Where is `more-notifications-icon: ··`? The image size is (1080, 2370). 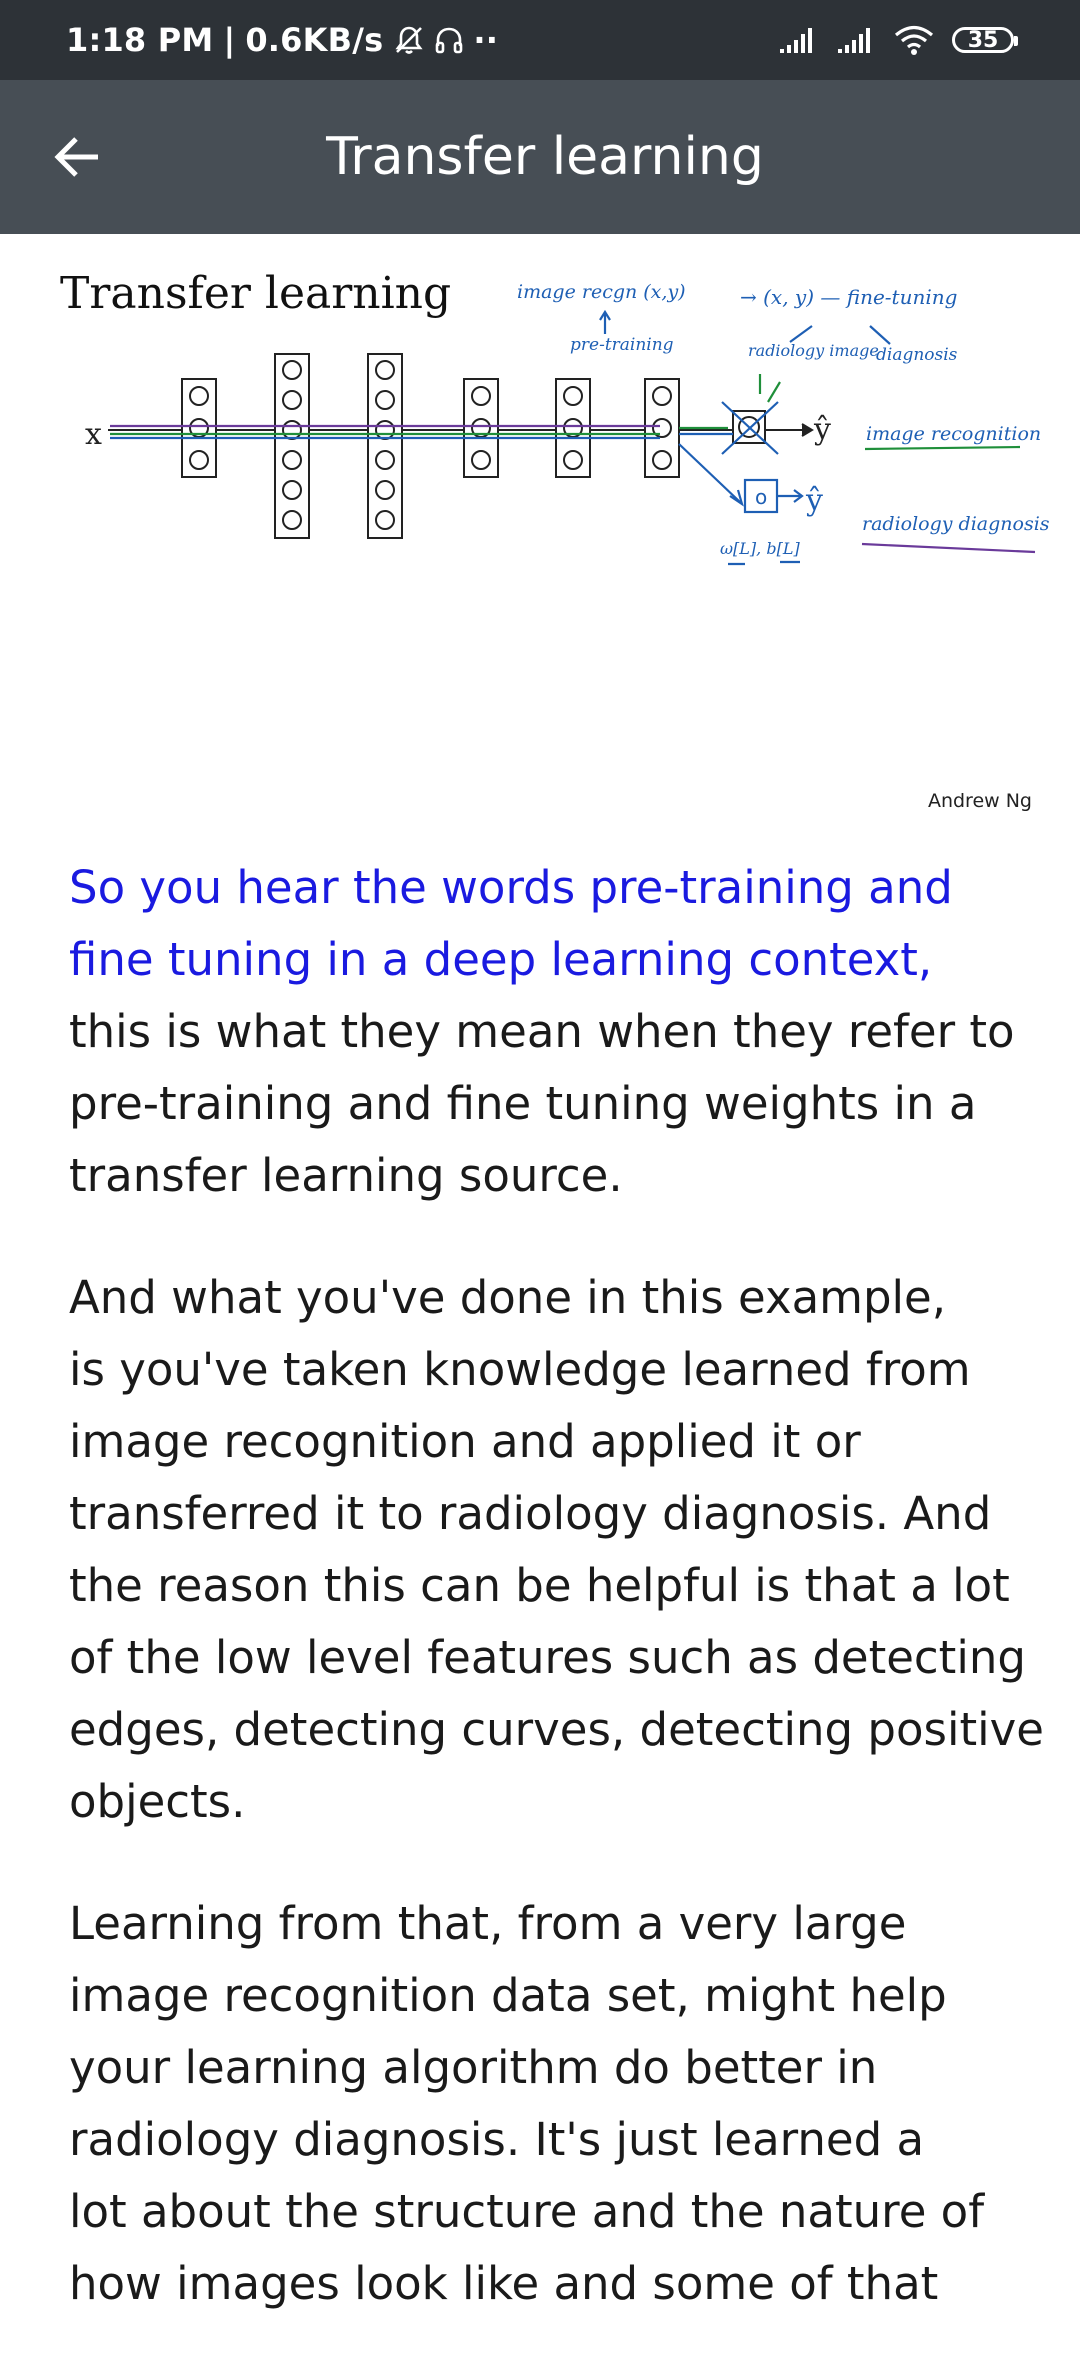
more-notifications-icon: ·· is located at coordinates (486, 40).